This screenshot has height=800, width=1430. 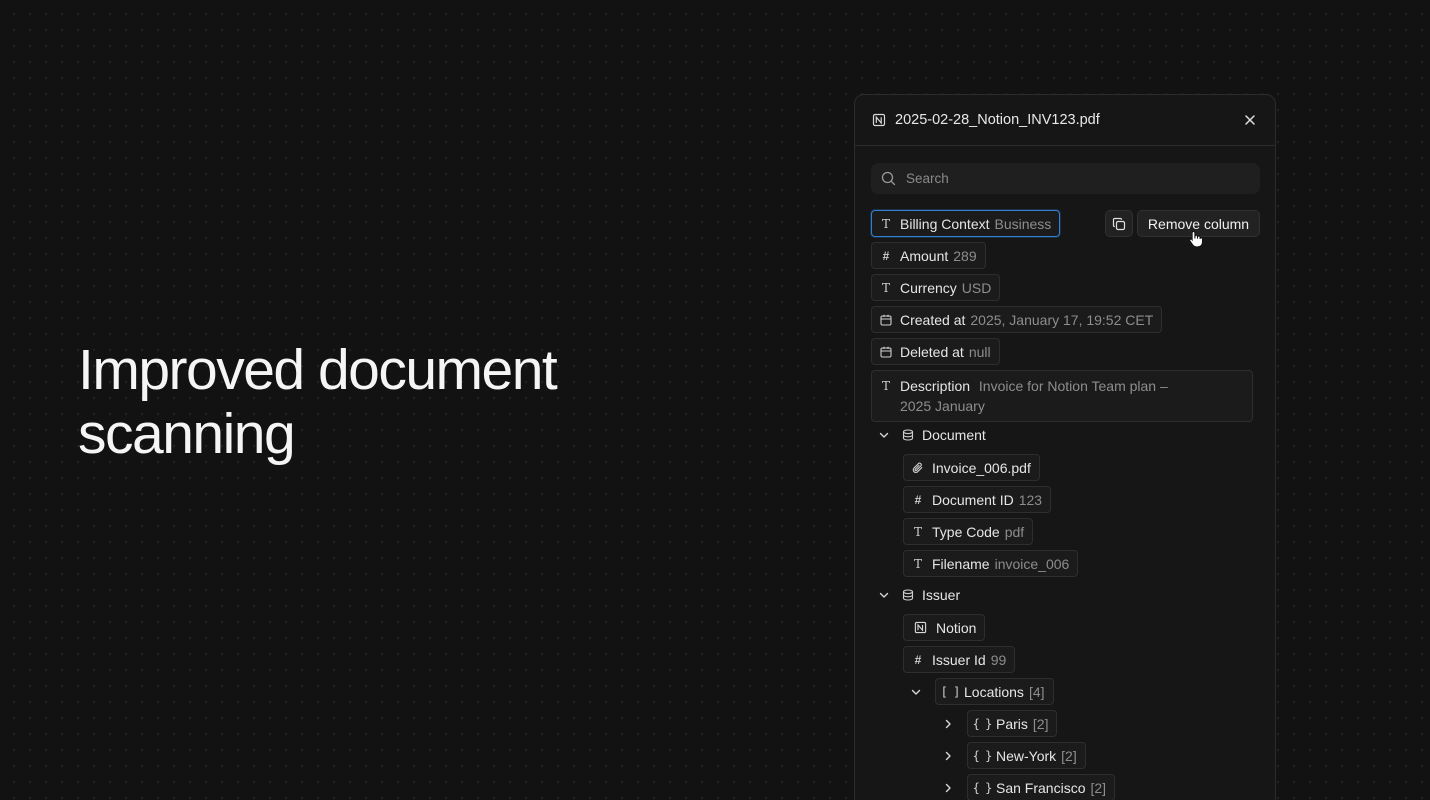 I want to click on field-label: Issuer Id, so click(x=959, y=659).